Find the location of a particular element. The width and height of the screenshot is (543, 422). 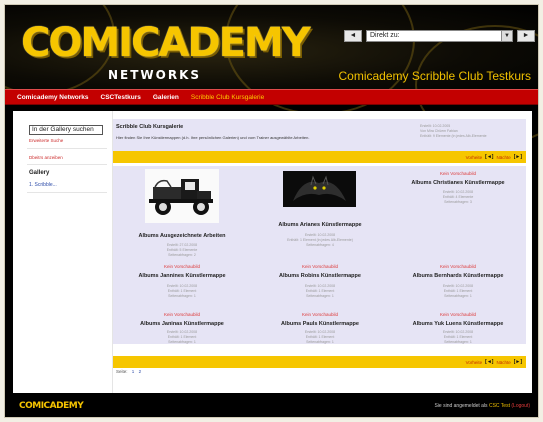

album-name: Albums Pauls Künstlermappe is located at coordinates (320, 324).